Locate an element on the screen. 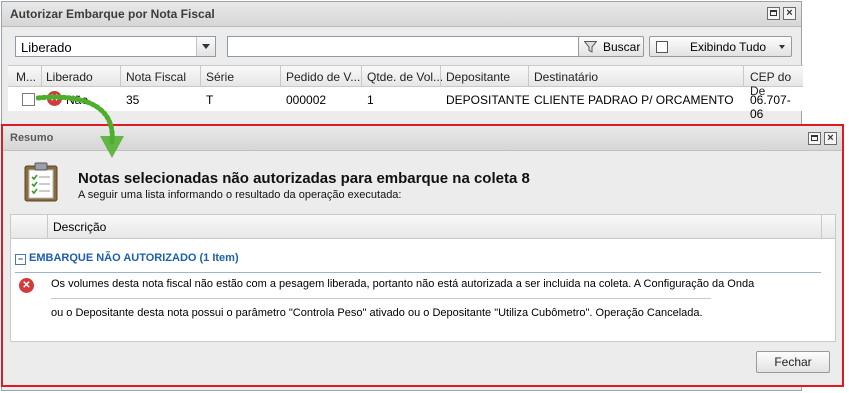 Image resolution: width=849 pixels, height=393 pixels. display-mode-button: Exibindo Tudo is located at coordinates (720, 46).